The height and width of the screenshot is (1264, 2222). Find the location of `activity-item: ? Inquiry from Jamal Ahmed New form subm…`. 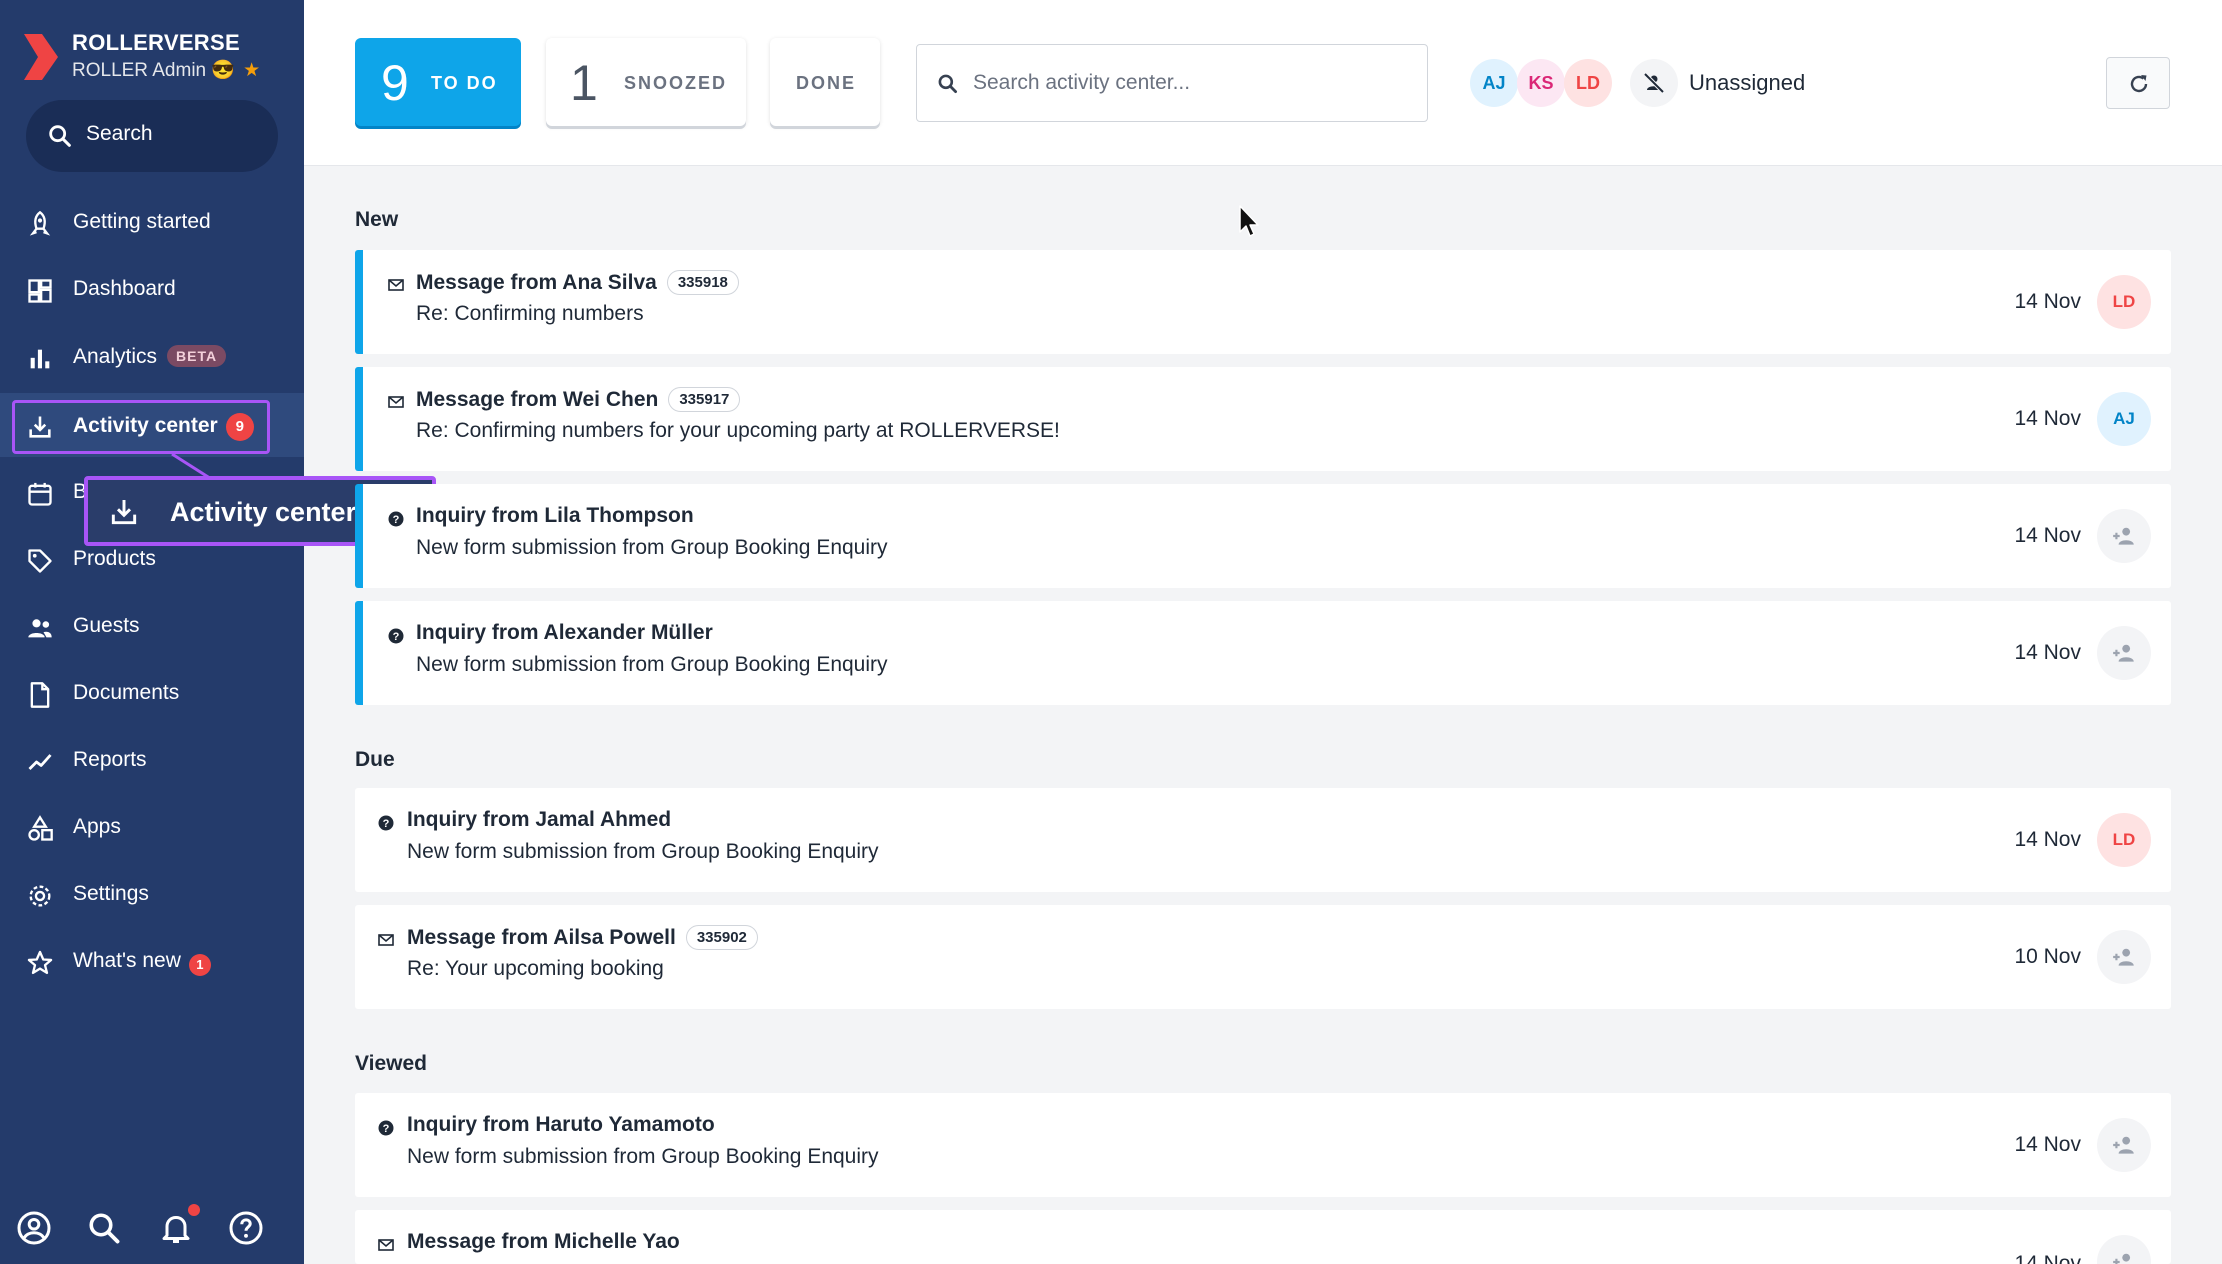

activity-item: ? Inquiry from Jamal Ahmed New form subm… is located at coordinates (1263, 840).